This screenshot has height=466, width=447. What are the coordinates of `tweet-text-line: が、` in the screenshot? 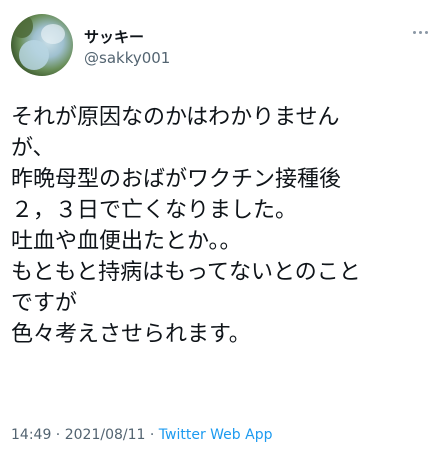 It's located at (33, 148).